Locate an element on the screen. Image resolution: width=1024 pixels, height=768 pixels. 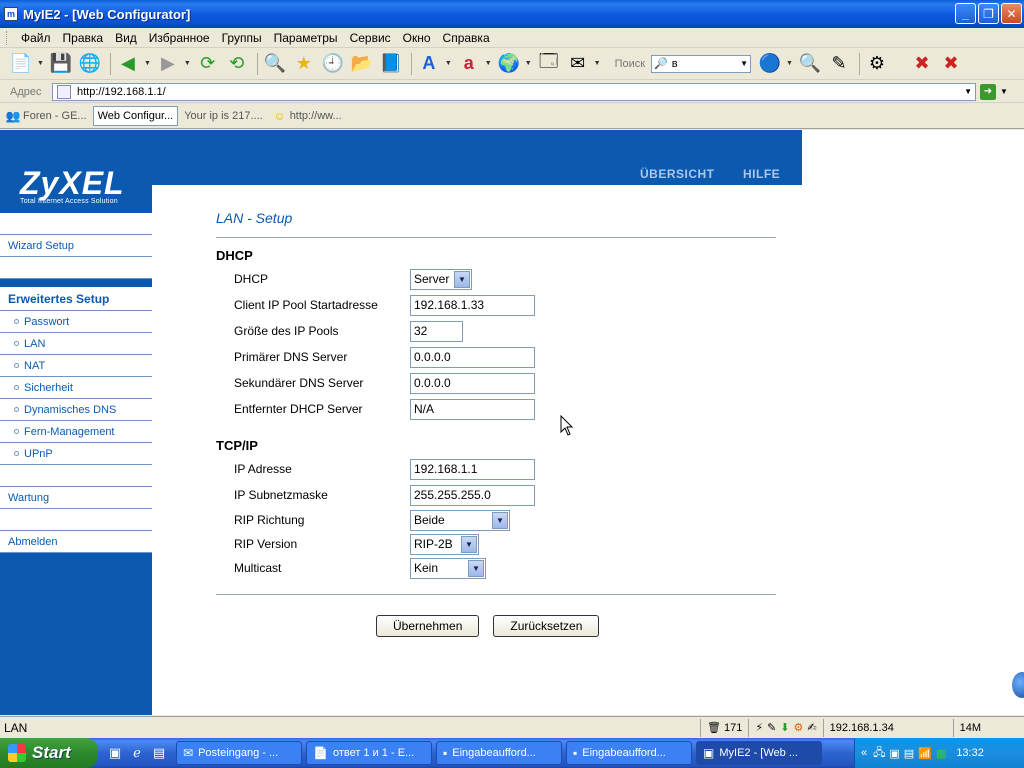
download-icon: ⬇ is located at coordinates (784, 727).